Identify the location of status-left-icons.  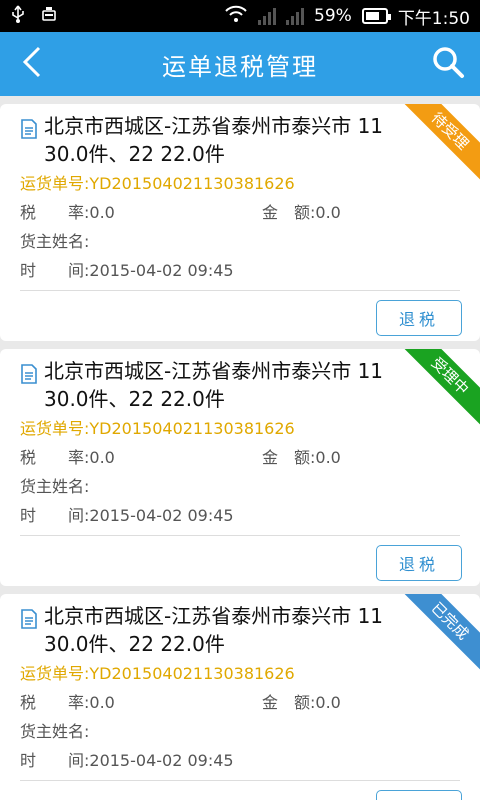
(34, 16).